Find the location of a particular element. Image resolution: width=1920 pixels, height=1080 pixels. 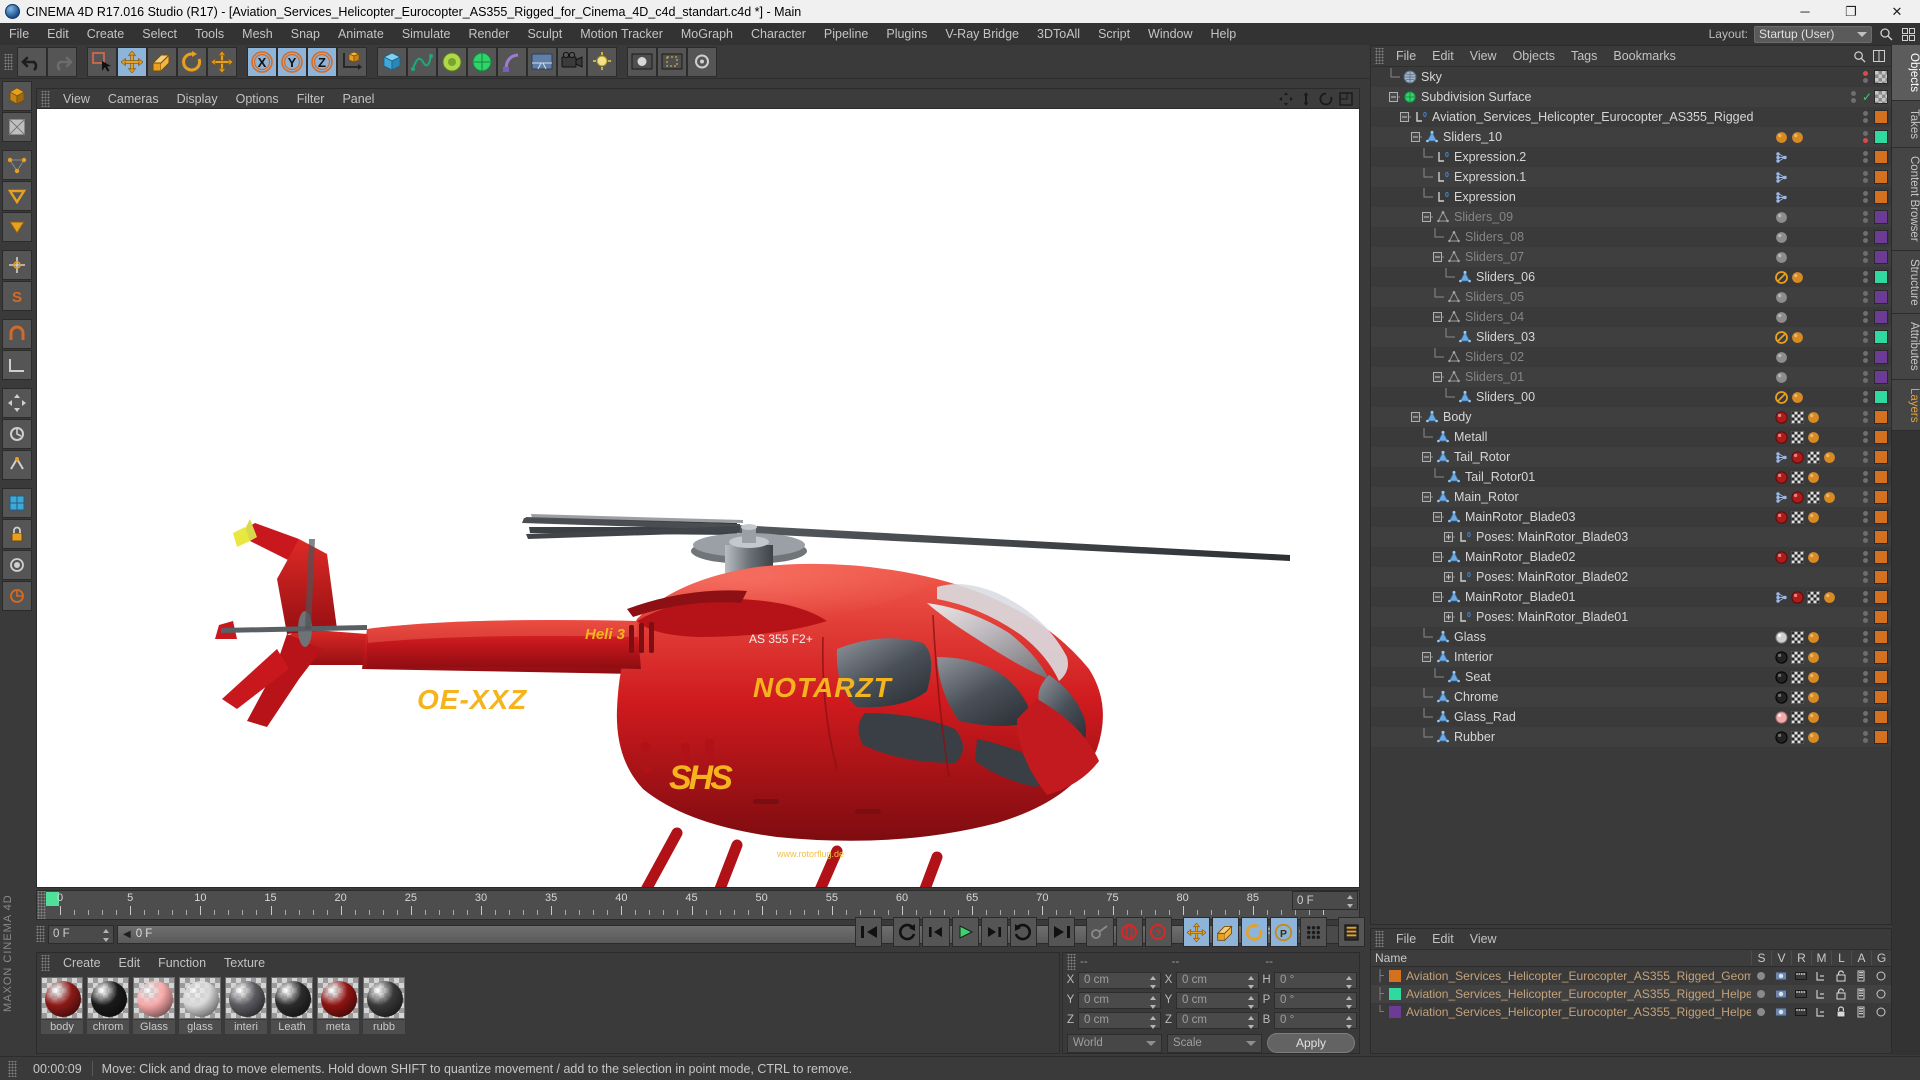

size-x-field: 0 cm is located at coordinates (1217, 980).